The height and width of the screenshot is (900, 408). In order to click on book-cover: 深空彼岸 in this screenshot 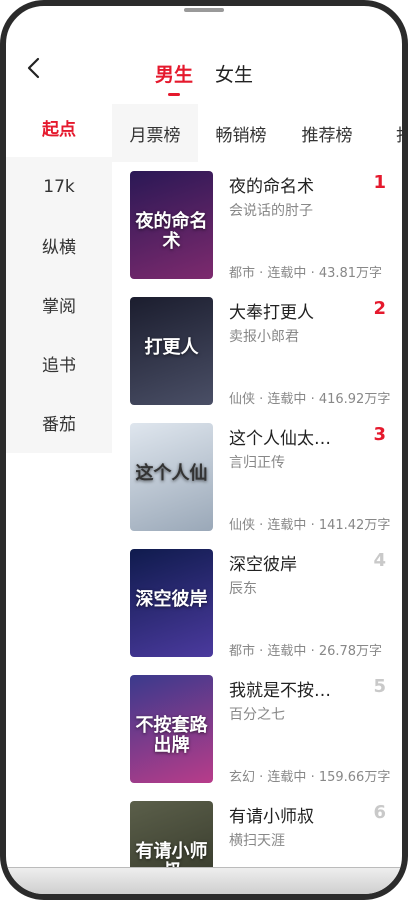, I will do `click(171, 603)`.